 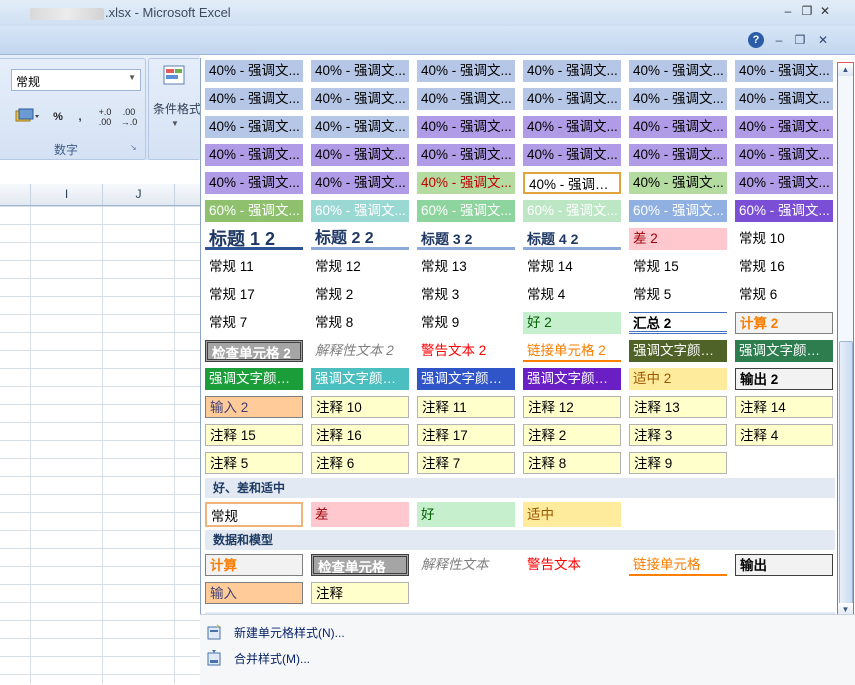 What do you see at coordinates (845, 339) in the screenshot?
I see `gallery-scrollbar: ▲ ▼` at bounding box center [845, 339].